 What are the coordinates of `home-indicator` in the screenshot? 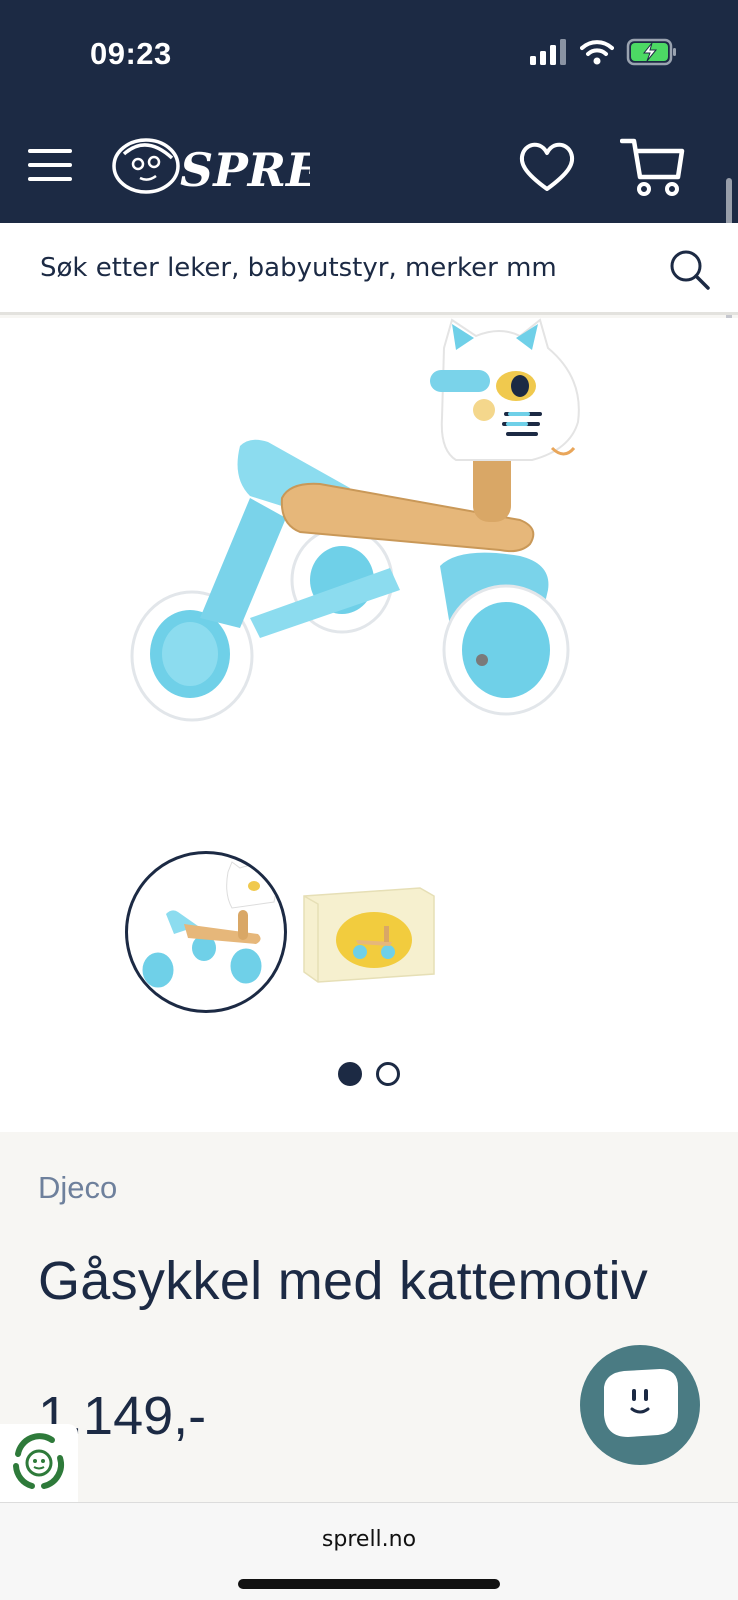 It's located at (369, 1584).